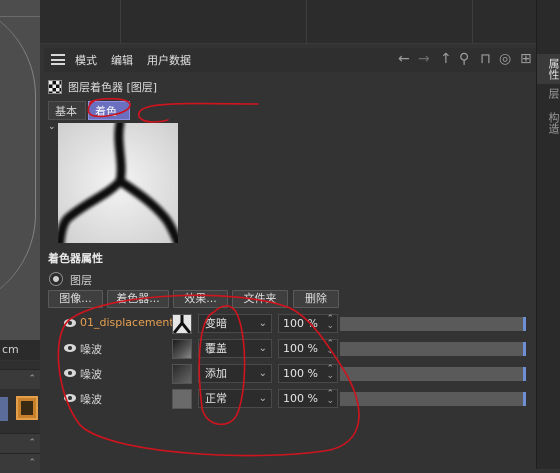 The image size is (560, 473). Describe the element at coordinates (288, 22) in the screenshot. I see `top-view-panel` at that location.